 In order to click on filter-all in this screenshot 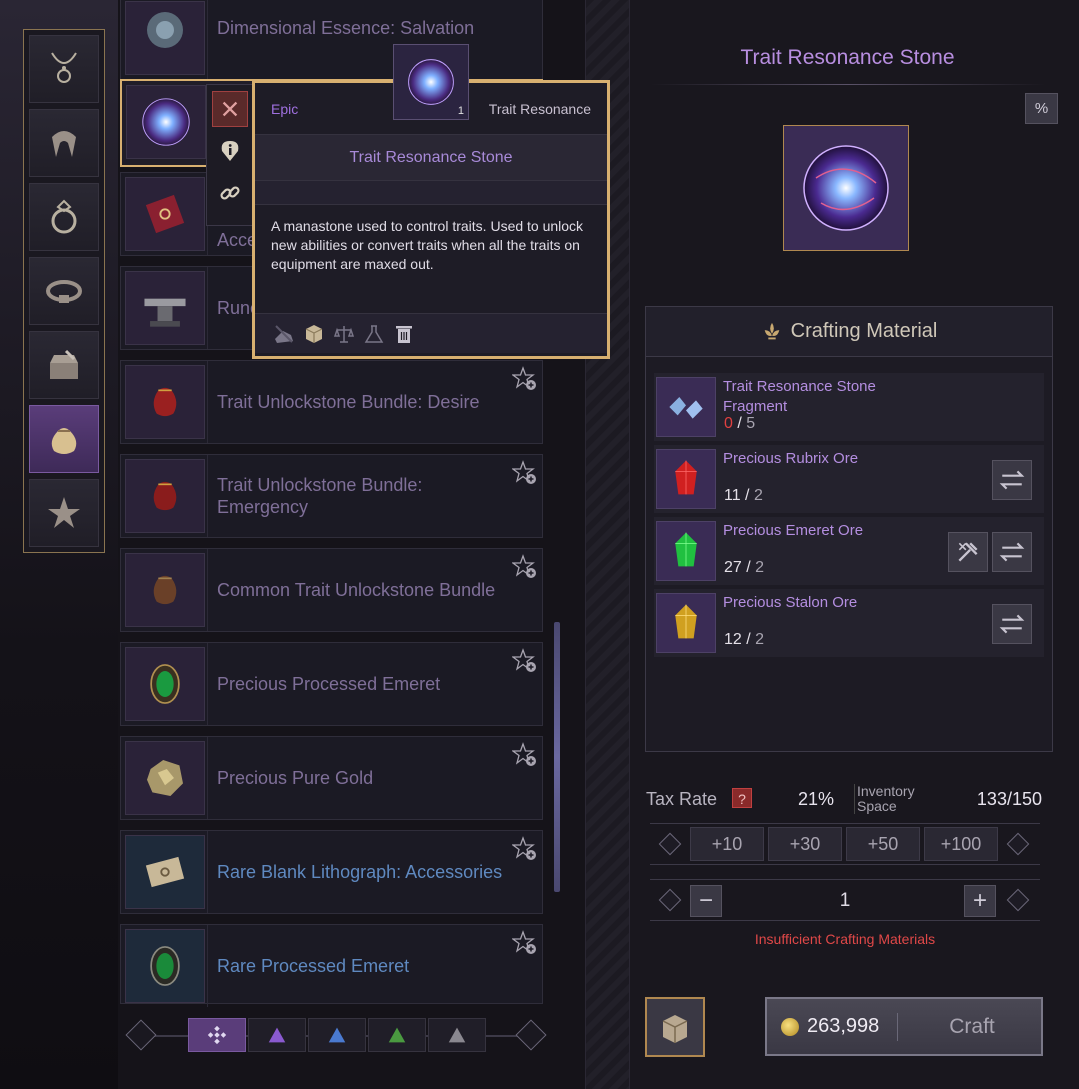, I will do `click(217, 1035)`.